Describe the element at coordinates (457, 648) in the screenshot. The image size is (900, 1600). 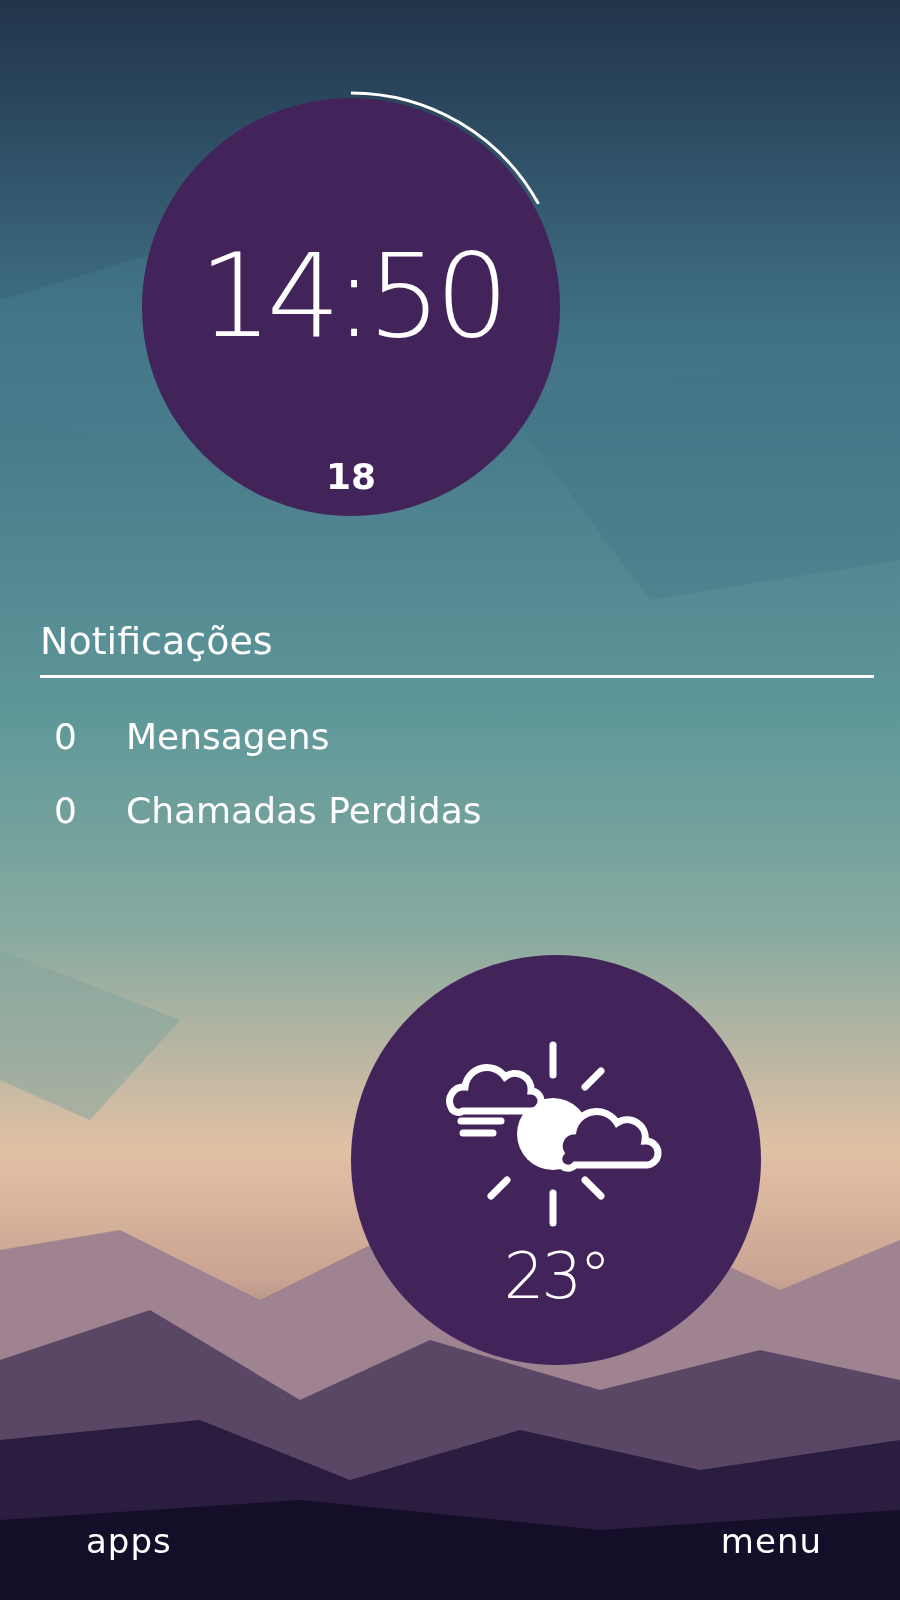
I see `section-title: Notificações` at that location.